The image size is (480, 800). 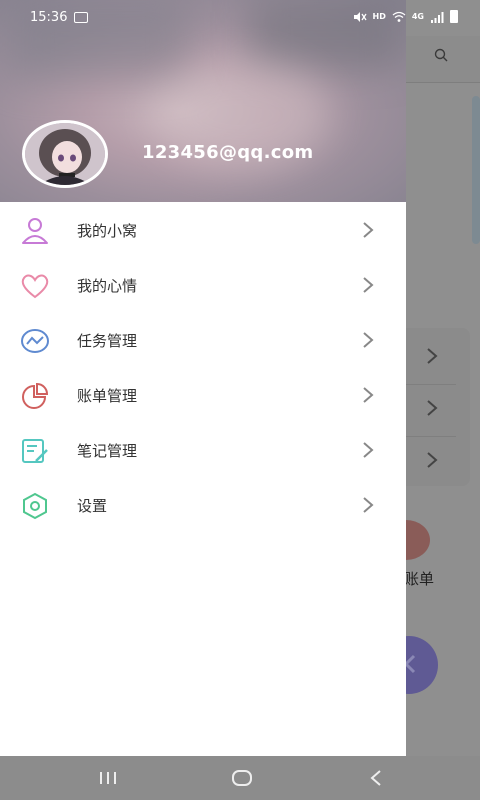 I want to click on background-bill-label: 账单, so click(x=419, y=579).